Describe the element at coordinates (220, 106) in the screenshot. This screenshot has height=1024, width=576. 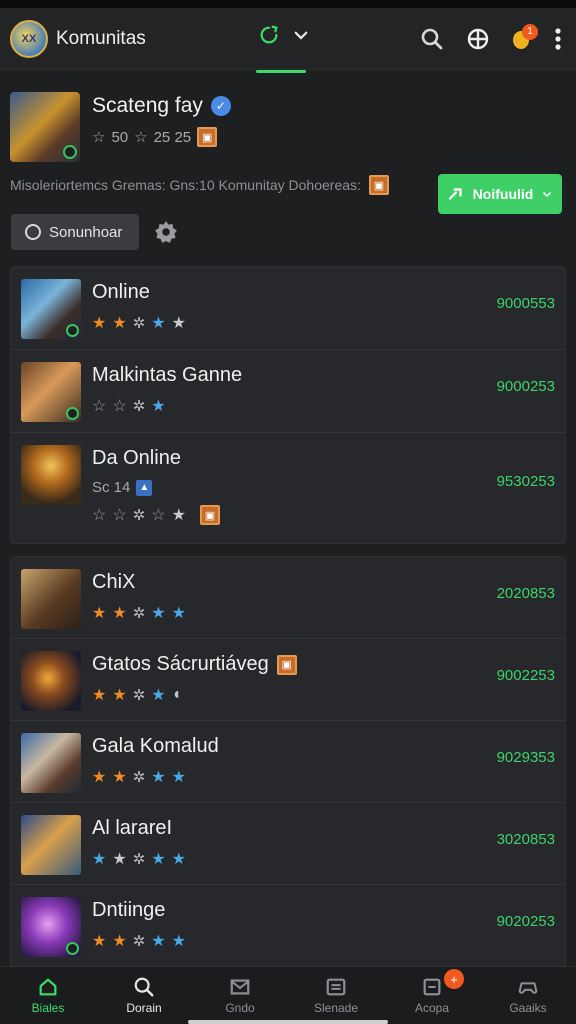
I see `verified-icon: ✓` at that location.